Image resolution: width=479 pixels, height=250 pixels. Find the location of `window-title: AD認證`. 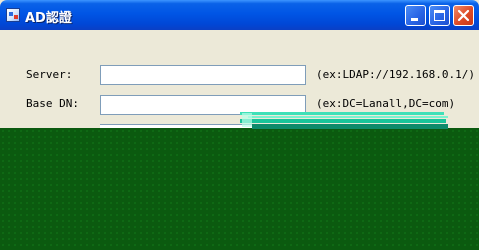

window-title: AD認證 is located at coordinates (48, 18).